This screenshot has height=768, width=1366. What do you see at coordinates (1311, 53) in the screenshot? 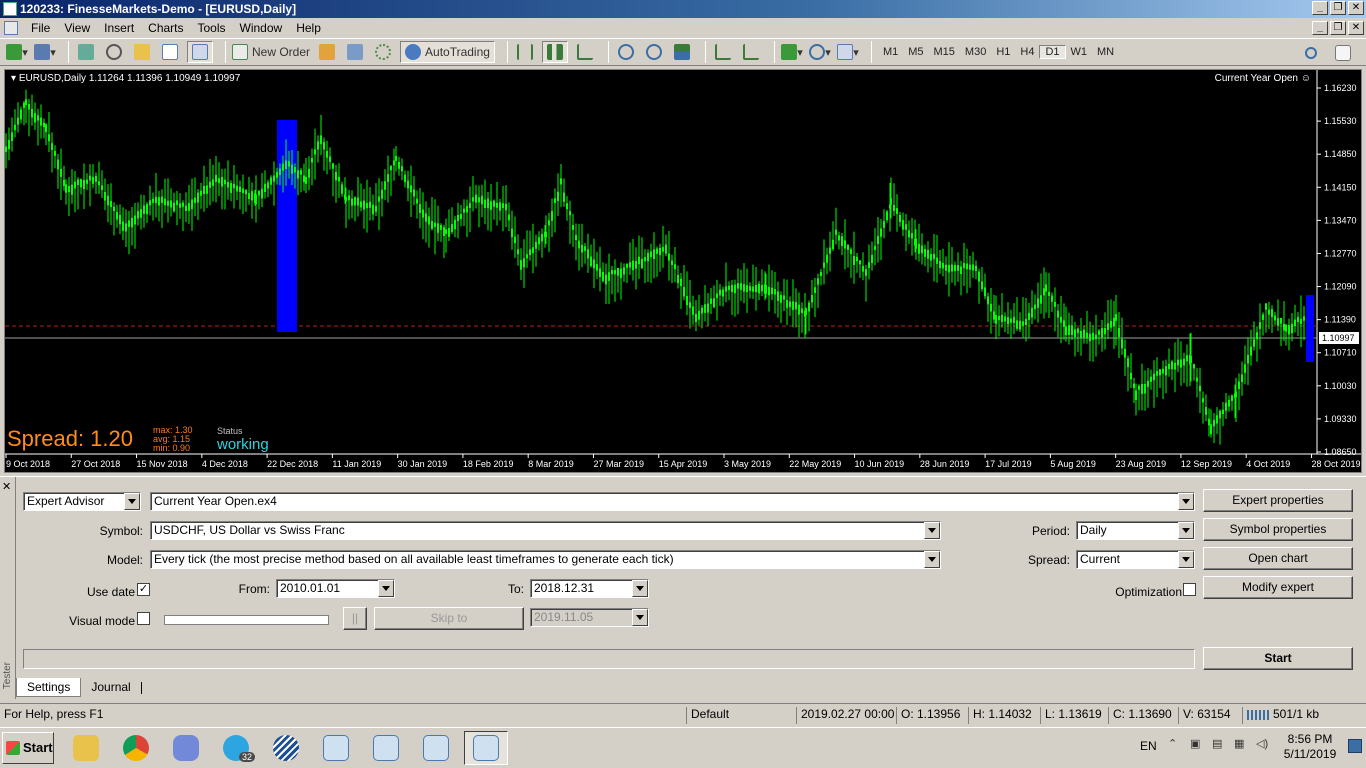
I see `search-button` at bounding box center [1311, 53].